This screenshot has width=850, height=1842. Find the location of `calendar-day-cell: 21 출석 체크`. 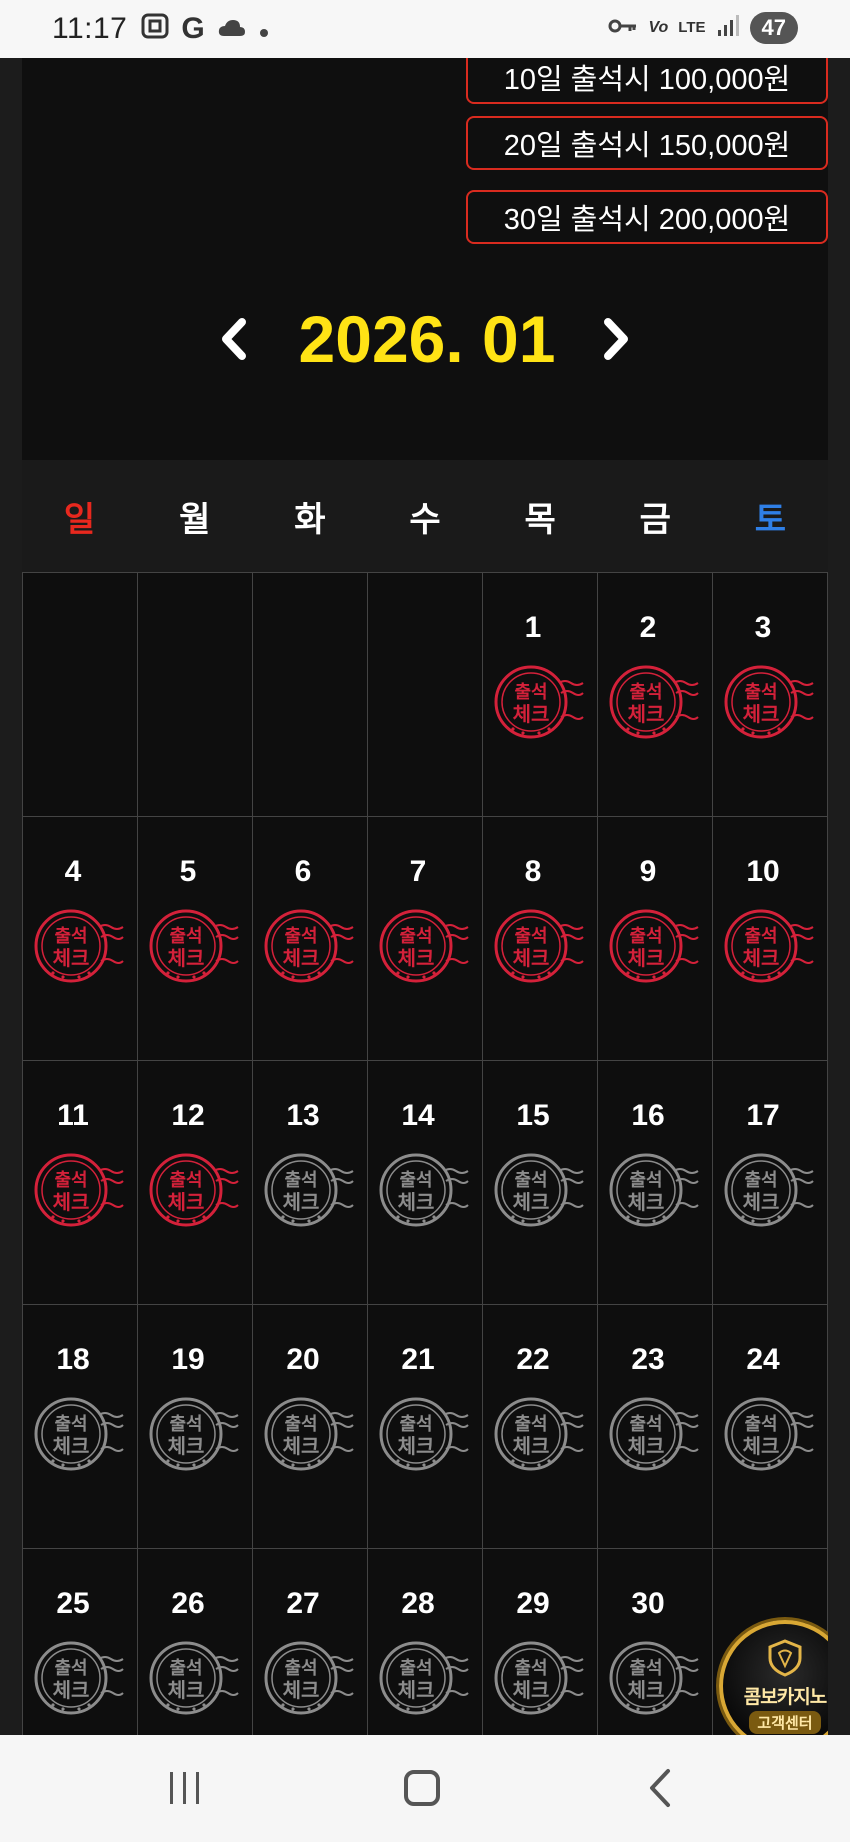

calendar-day-cell: 21 출석 체크 is located at coordinates (425, 1427).